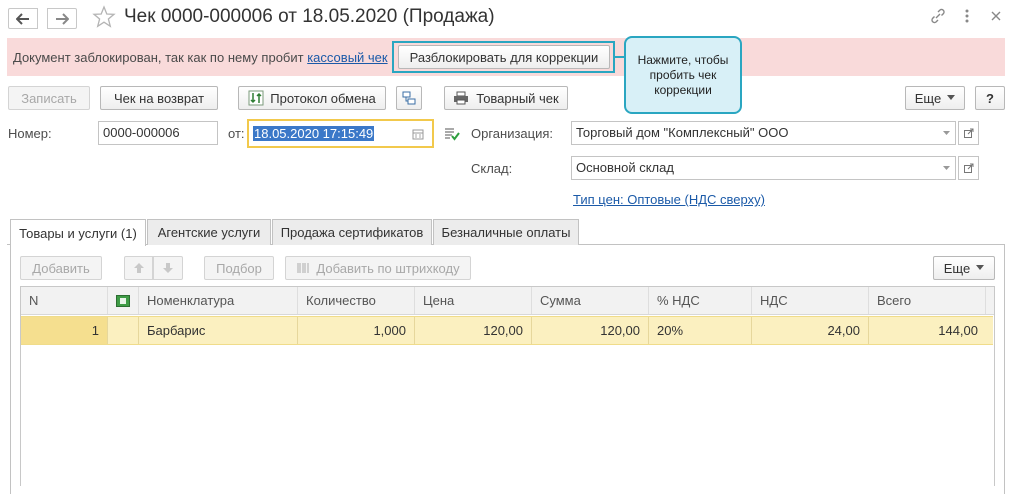 Image resolution: width=1017 pixels, height=494 pixels. I want to click on organization-dropdown-icon, so click(946, 133).